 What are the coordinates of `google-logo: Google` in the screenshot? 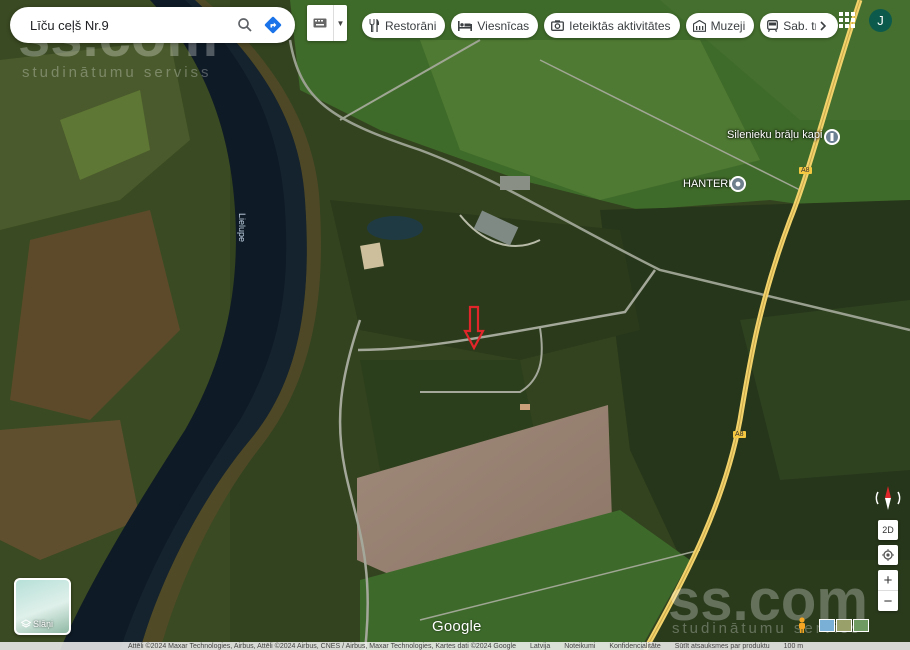 It's located at (457, 626).